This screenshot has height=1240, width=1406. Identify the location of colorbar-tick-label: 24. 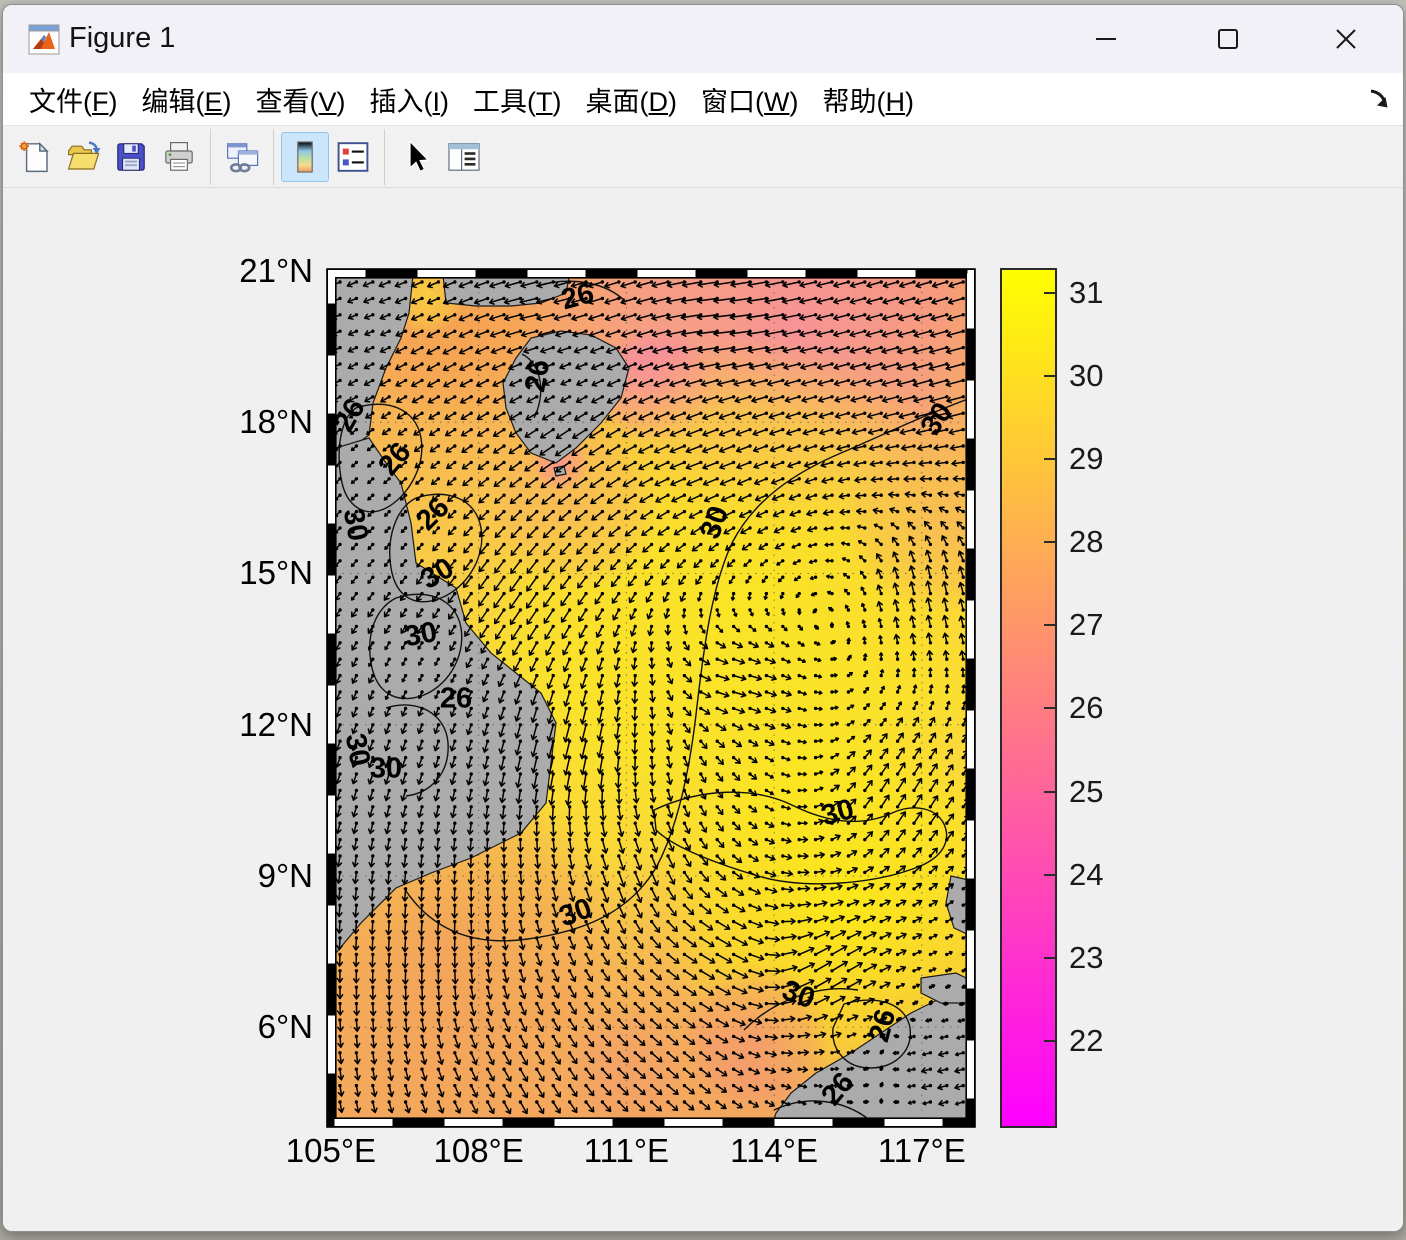
(1086, 874).